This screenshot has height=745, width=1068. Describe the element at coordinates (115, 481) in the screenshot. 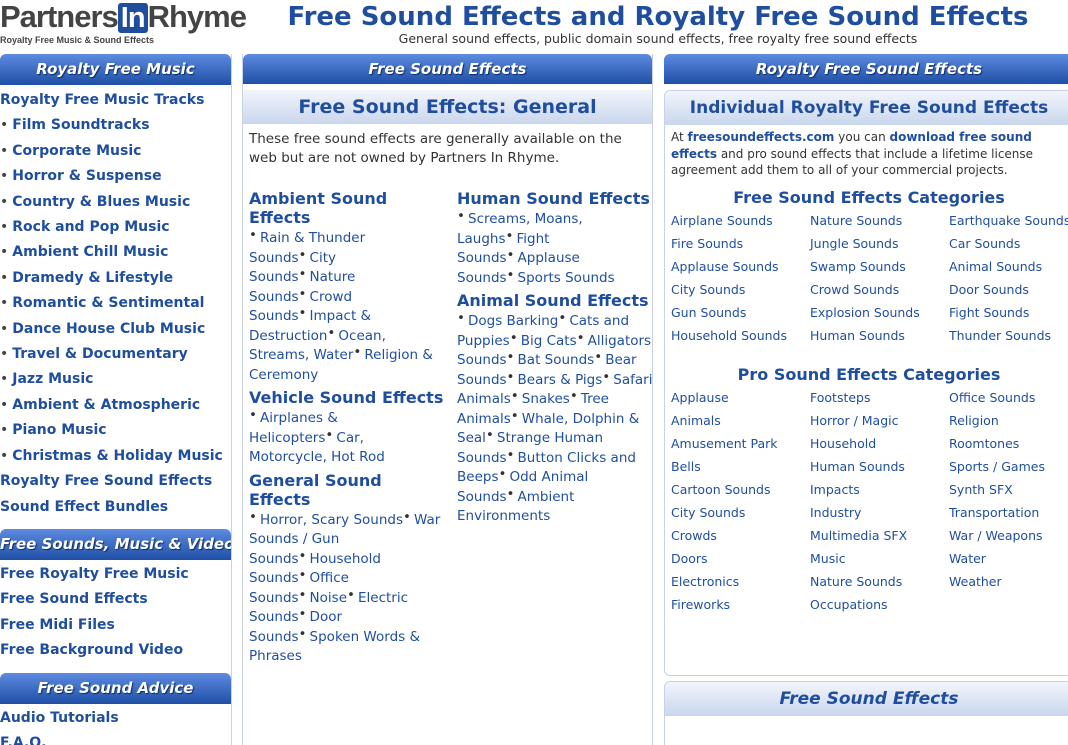

I see `link-royalty-free-sound-effects: Royalty Free Sound Effects` at that location.